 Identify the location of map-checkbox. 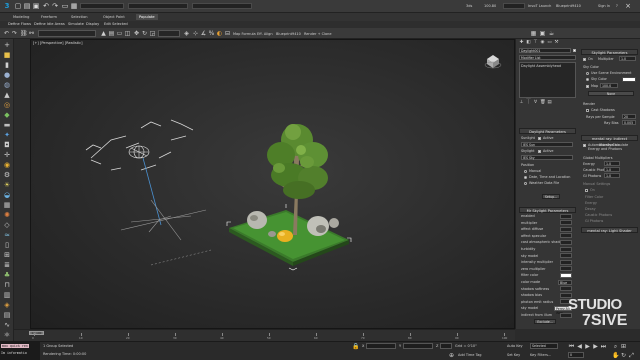
(587, 86).